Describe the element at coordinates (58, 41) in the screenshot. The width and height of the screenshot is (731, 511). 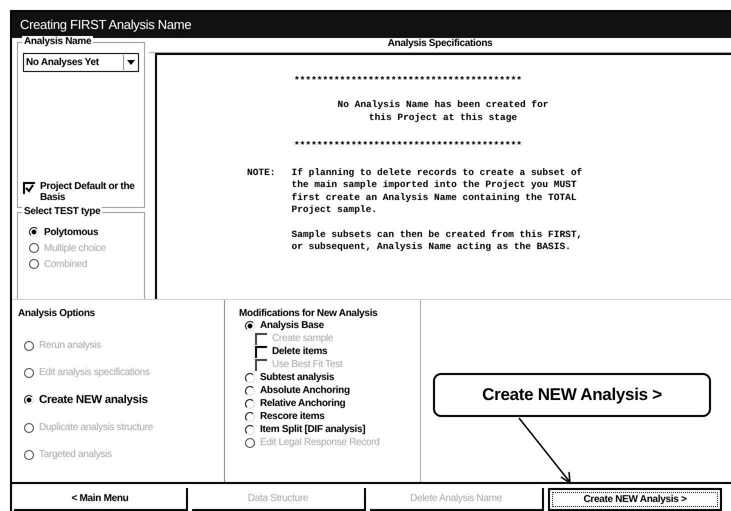
I see `group-label: Analysis Name` at that location.